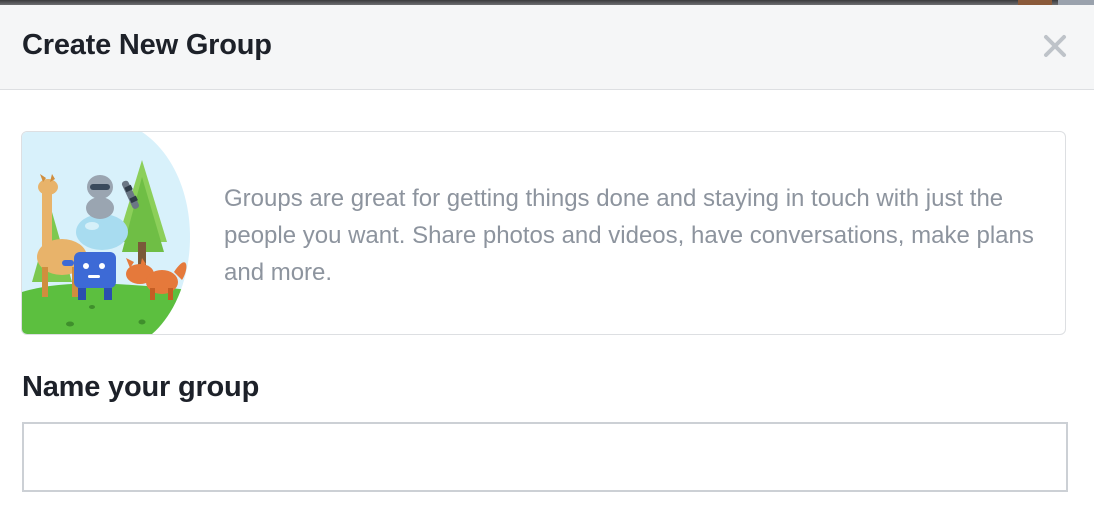  Describe the element at coordinates (545, 457) in the screenshot. I see `group-name-input` at that location.